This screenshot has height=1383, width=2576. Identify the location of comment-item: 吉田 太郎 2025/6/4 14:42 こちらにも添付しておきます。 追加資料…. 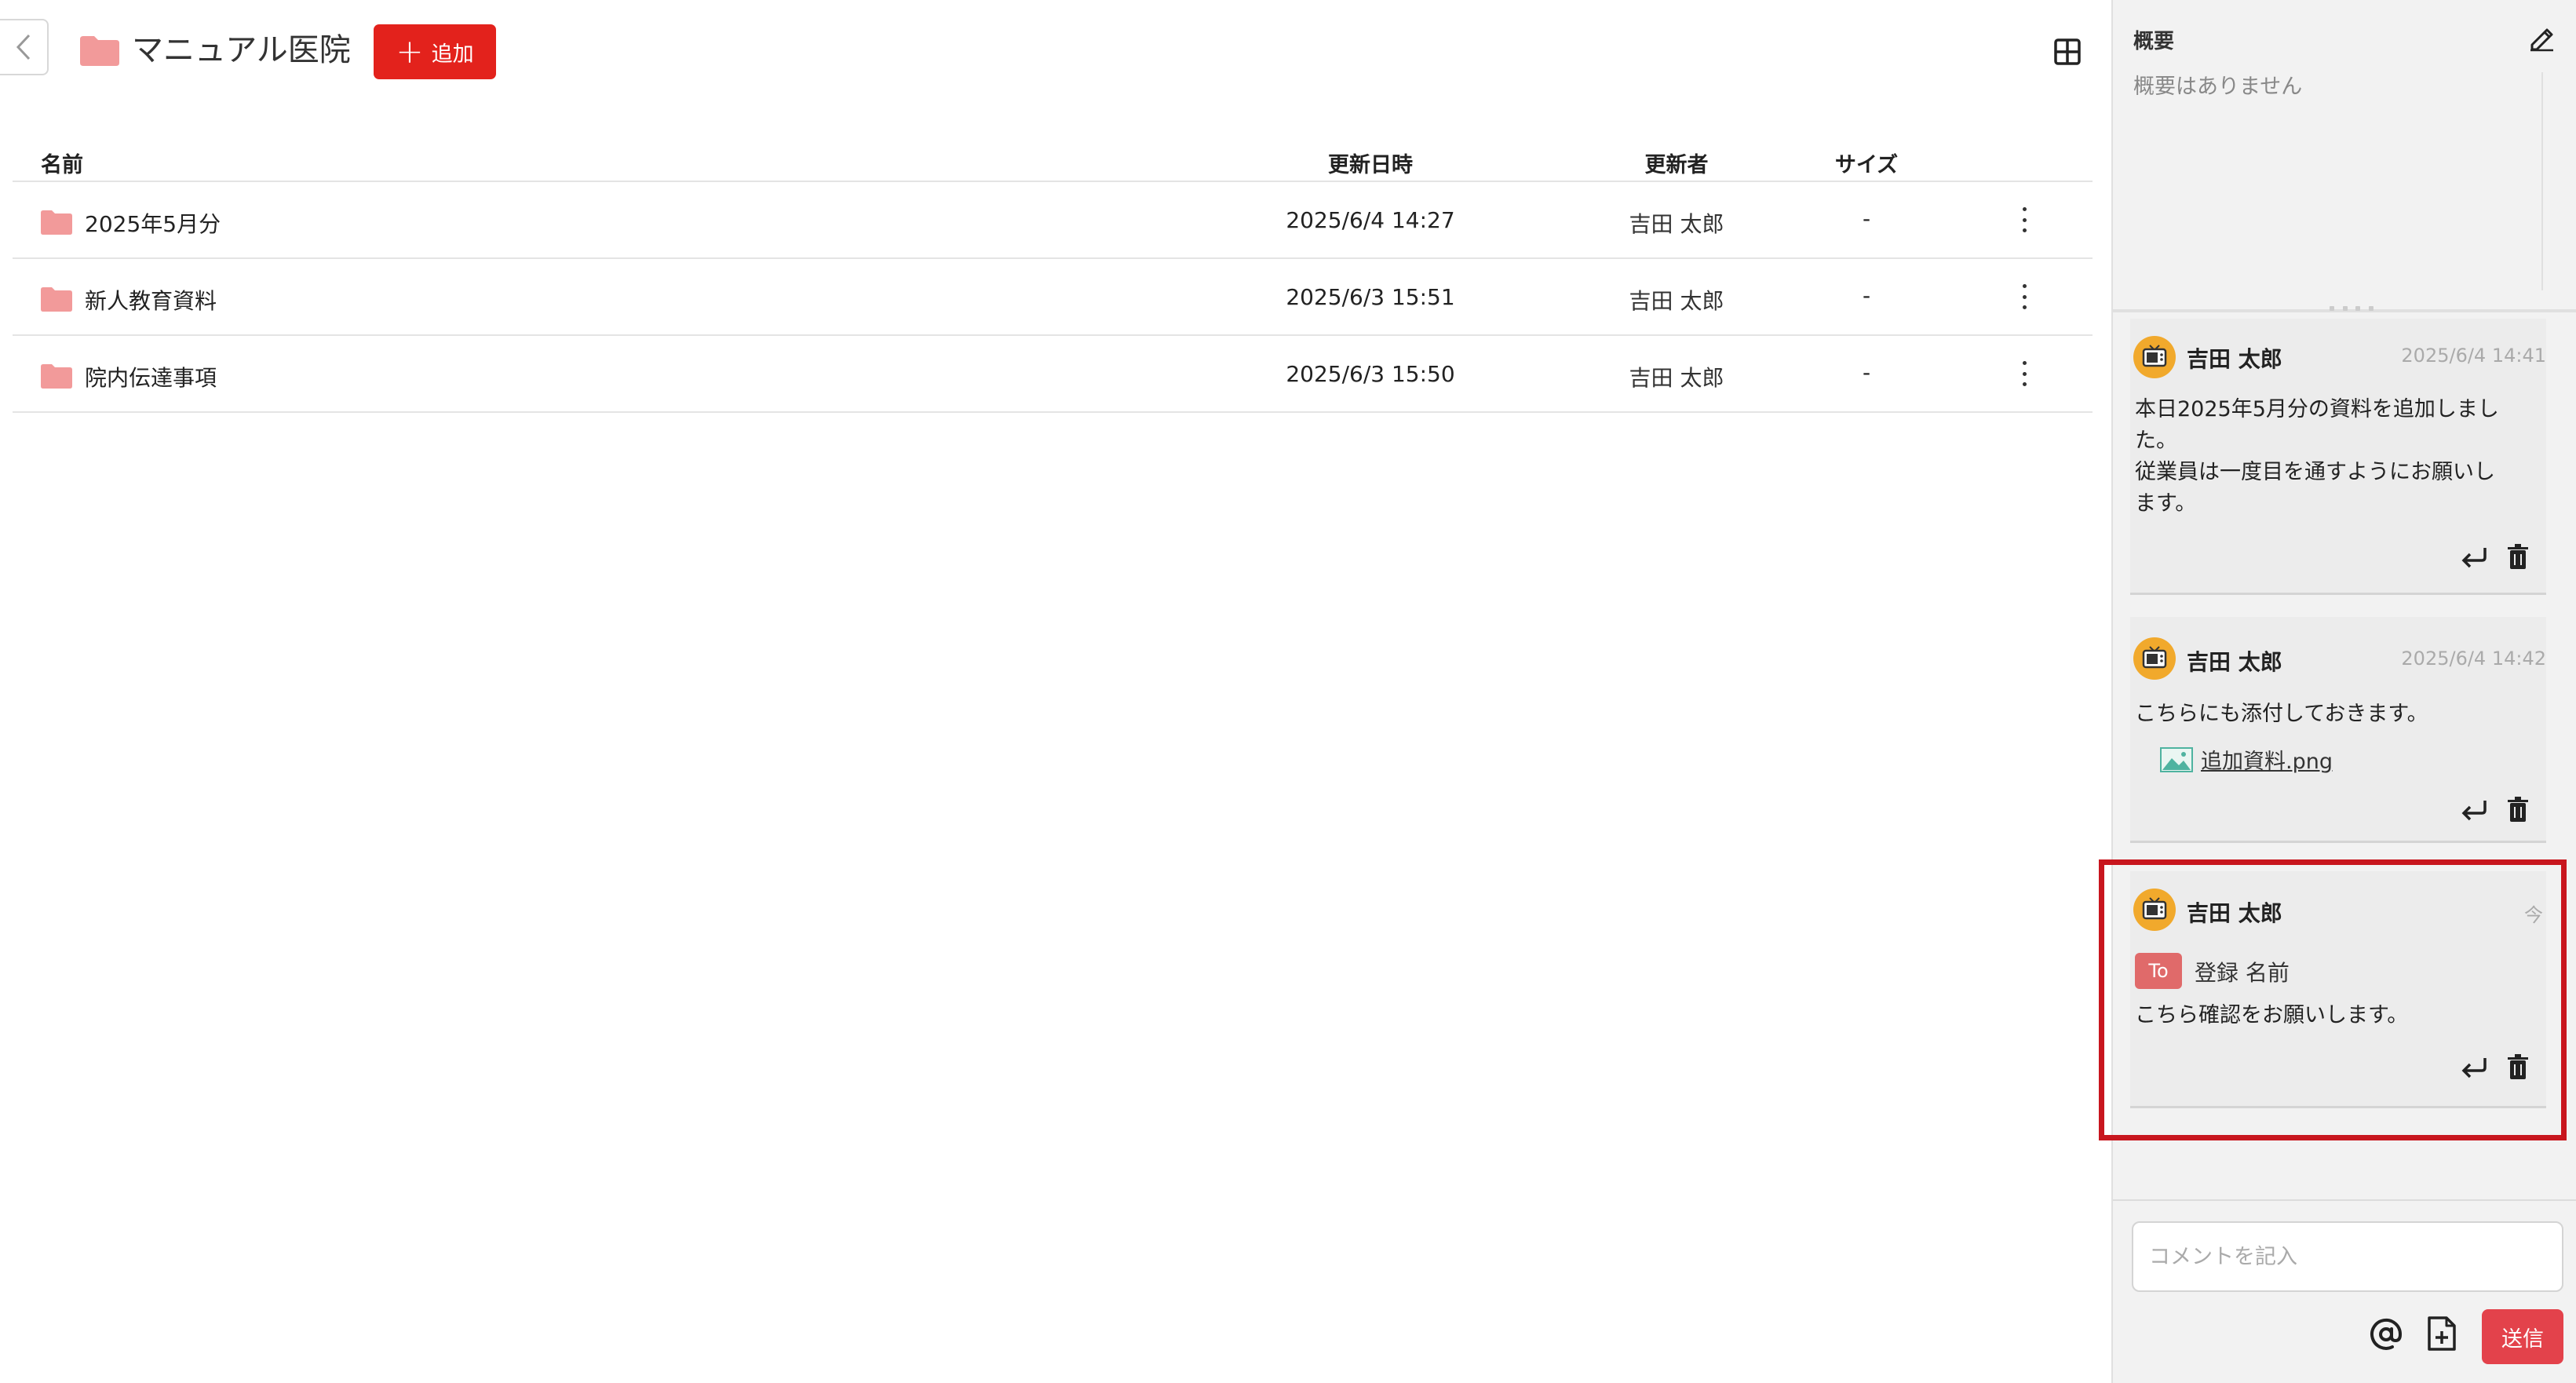
(2338, 730).